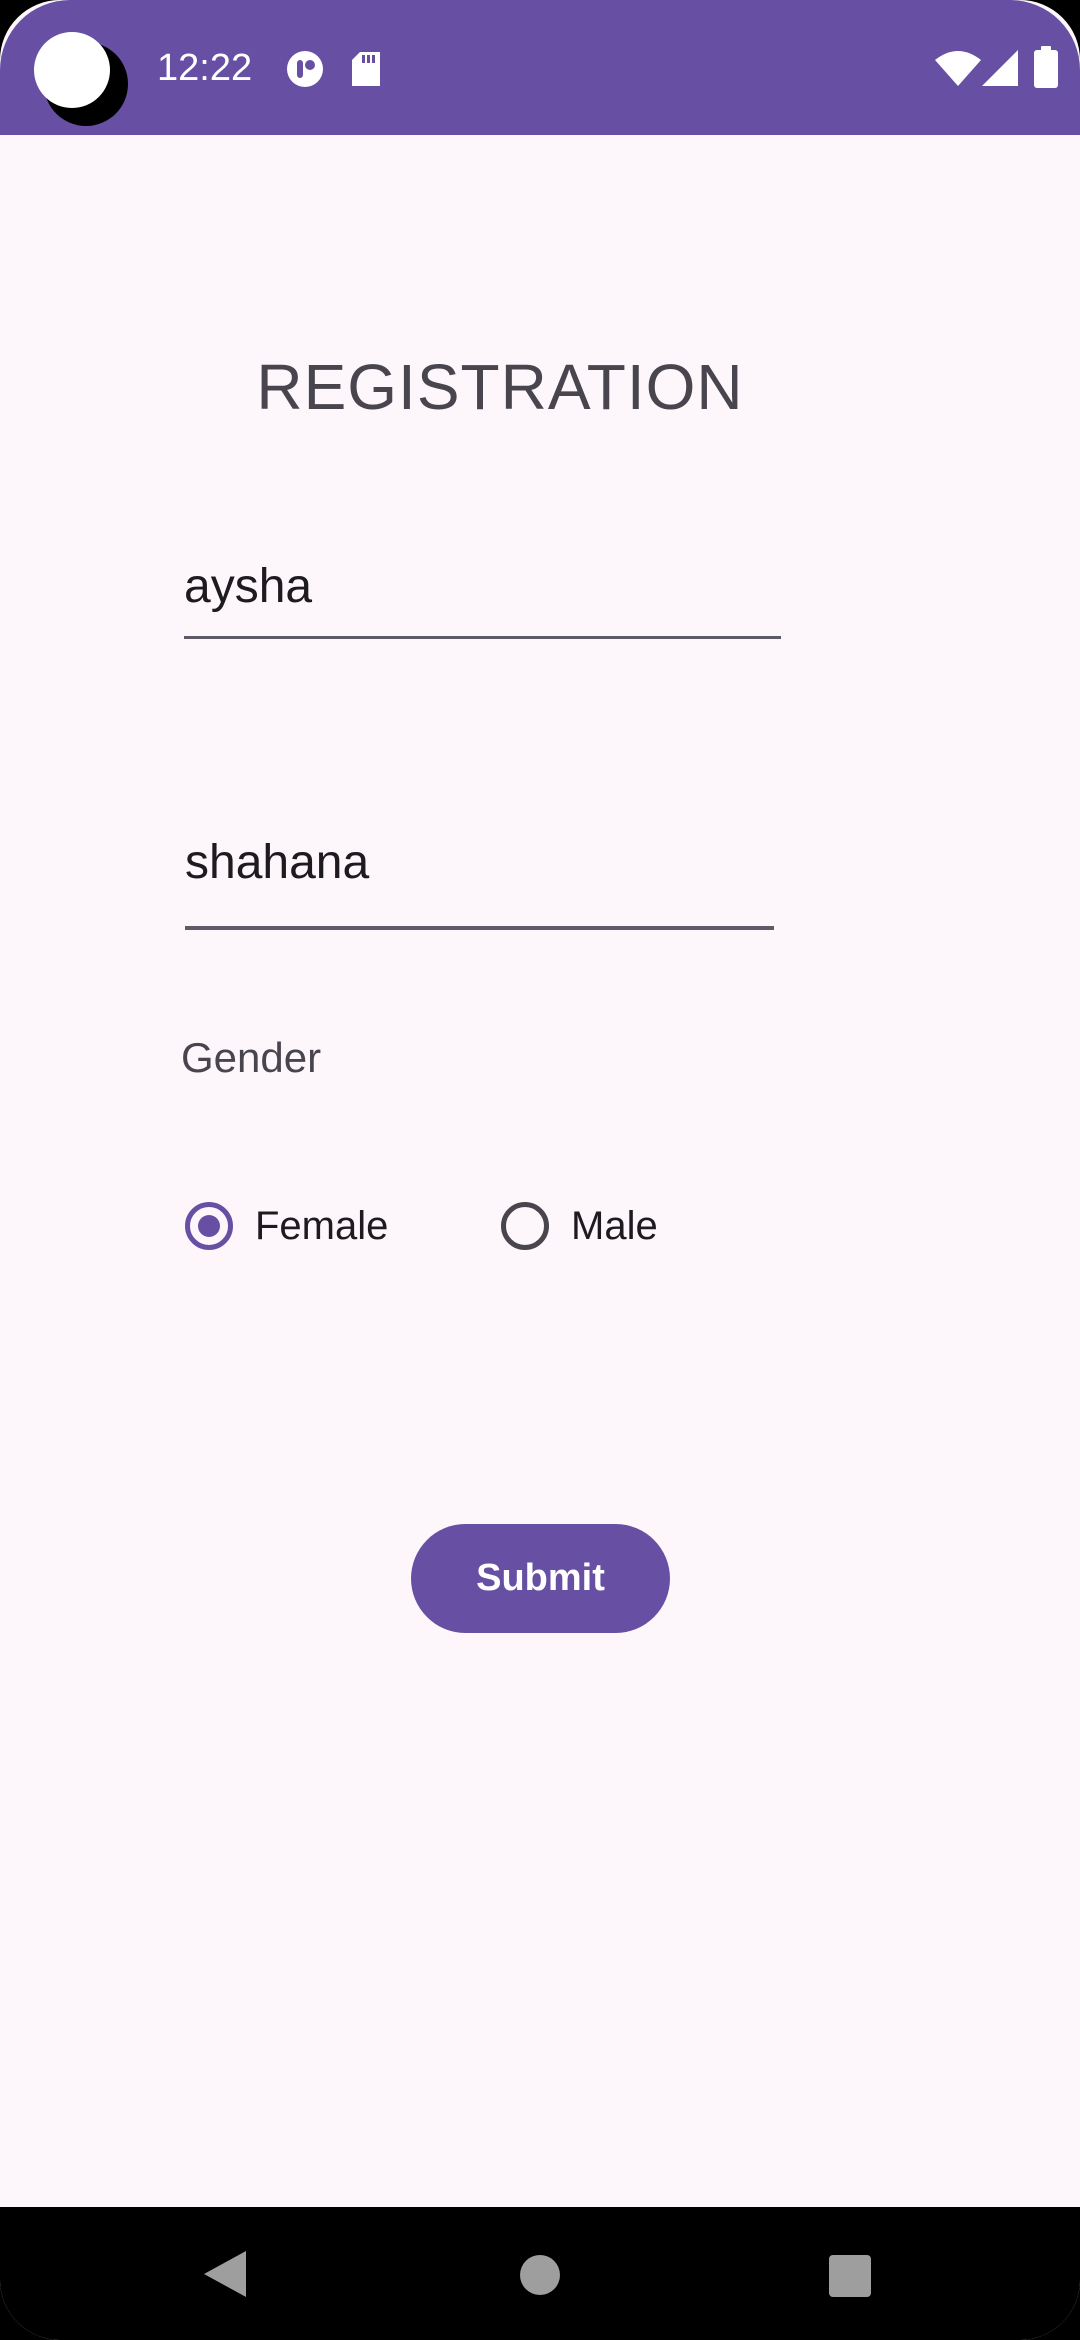  Describe the element at coordinates (540, 67) in the screenshot. I see `status-bar: 12:22` at that location.